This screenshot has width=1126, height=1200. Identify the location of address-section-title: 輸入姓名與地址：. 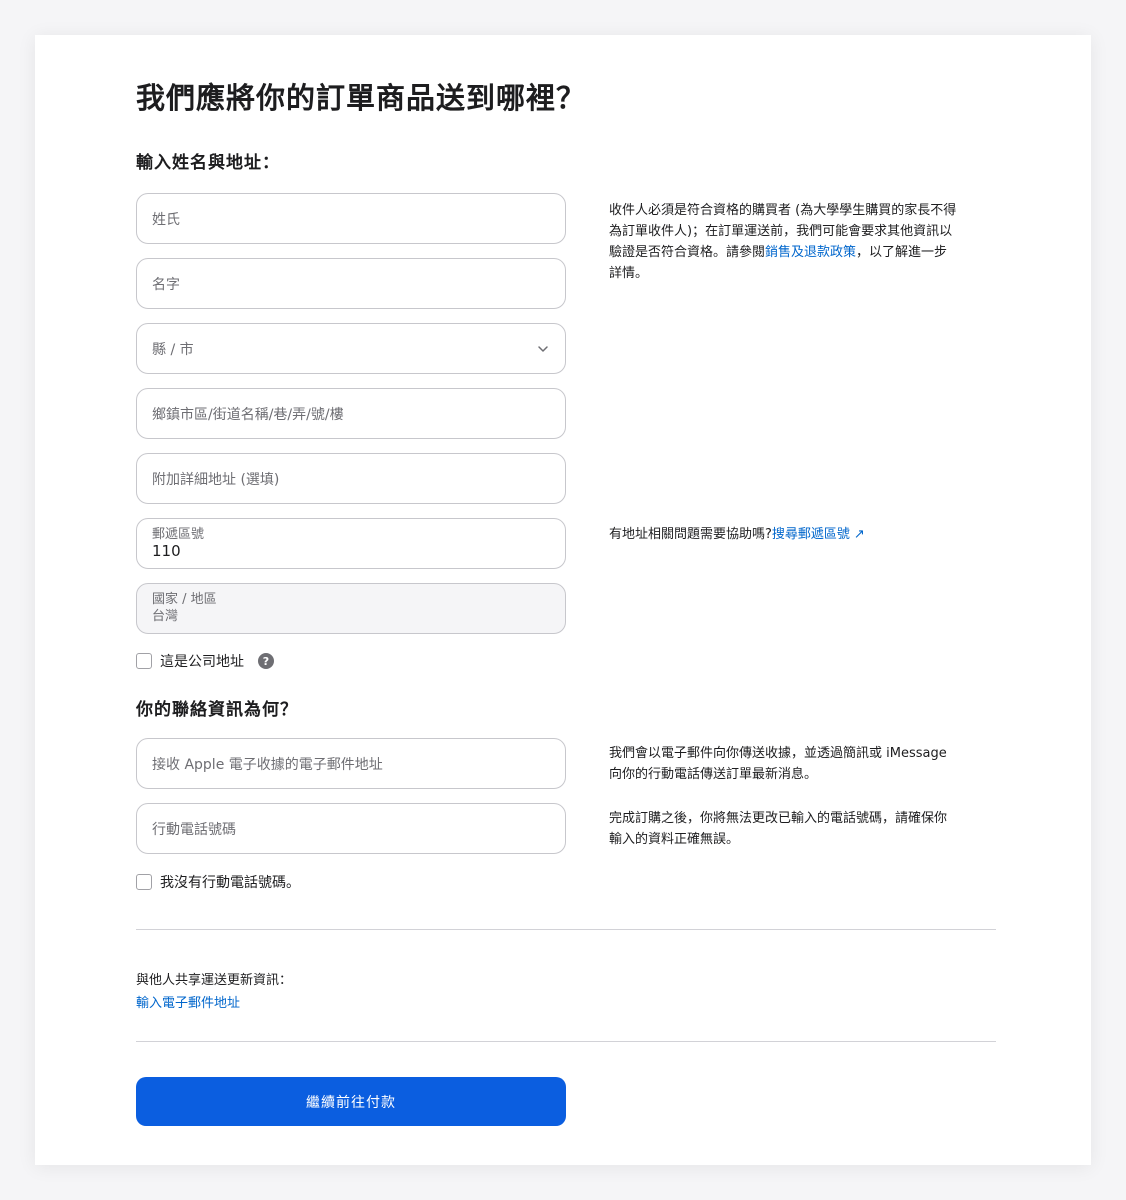
(208, 163).